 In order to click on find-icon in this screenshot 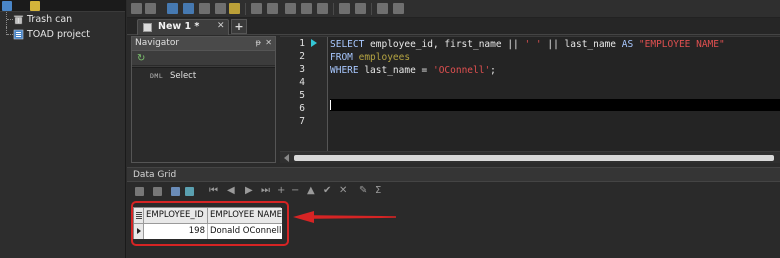, I will do `click(382, 8)`.